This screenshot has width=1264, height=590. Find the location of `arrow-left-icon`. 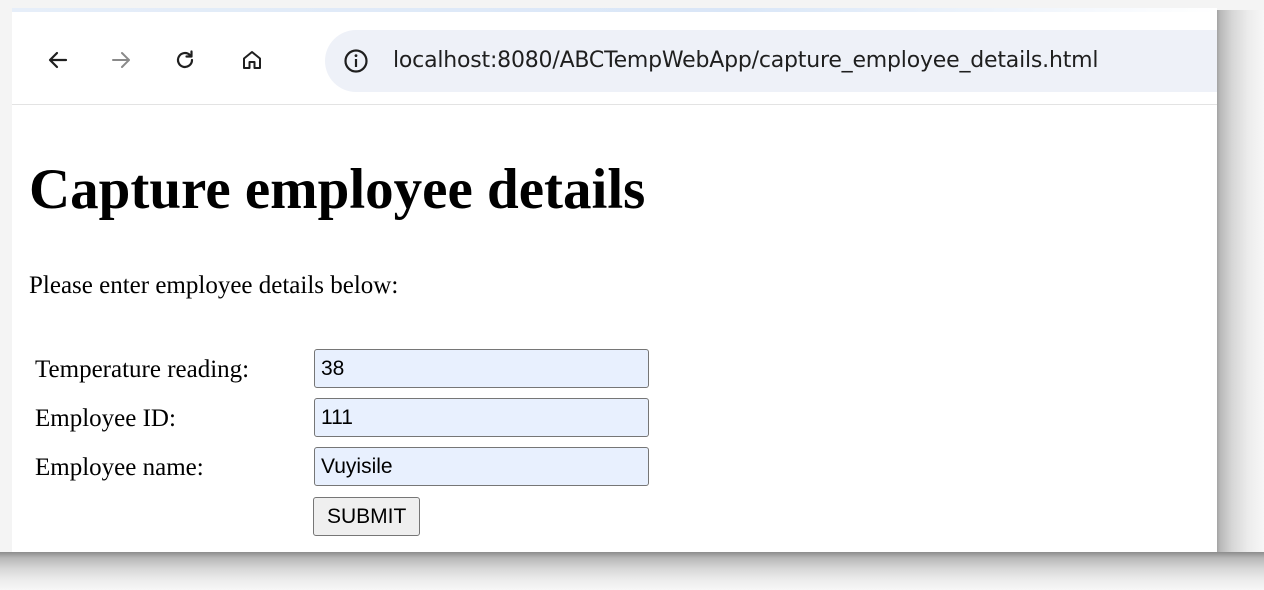

arrow-left-icon is located at coordinates (58, 60).